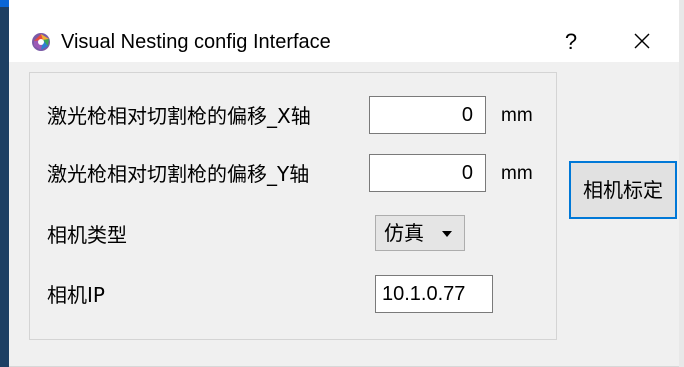 The width and height of the screenshot is (684, 367). What do you see at coordinates (623, 190) in the screenshot?
I see `camera-calibrate-button: 相机标定` at bounding box center [623, 190].